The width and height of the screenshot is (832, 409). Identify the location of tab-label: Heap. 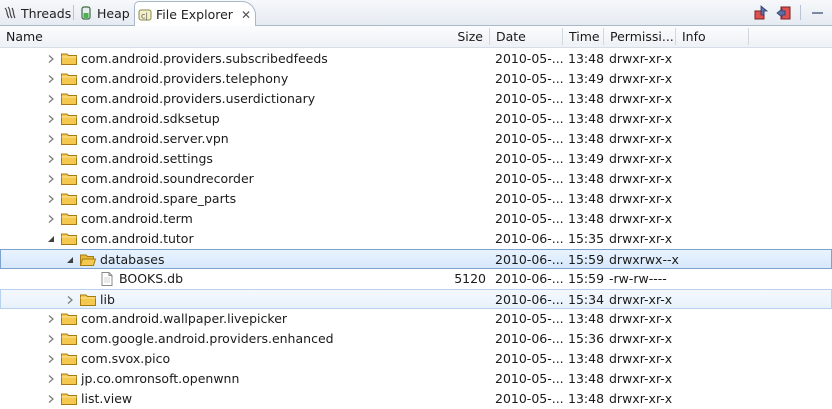
(113, 13).